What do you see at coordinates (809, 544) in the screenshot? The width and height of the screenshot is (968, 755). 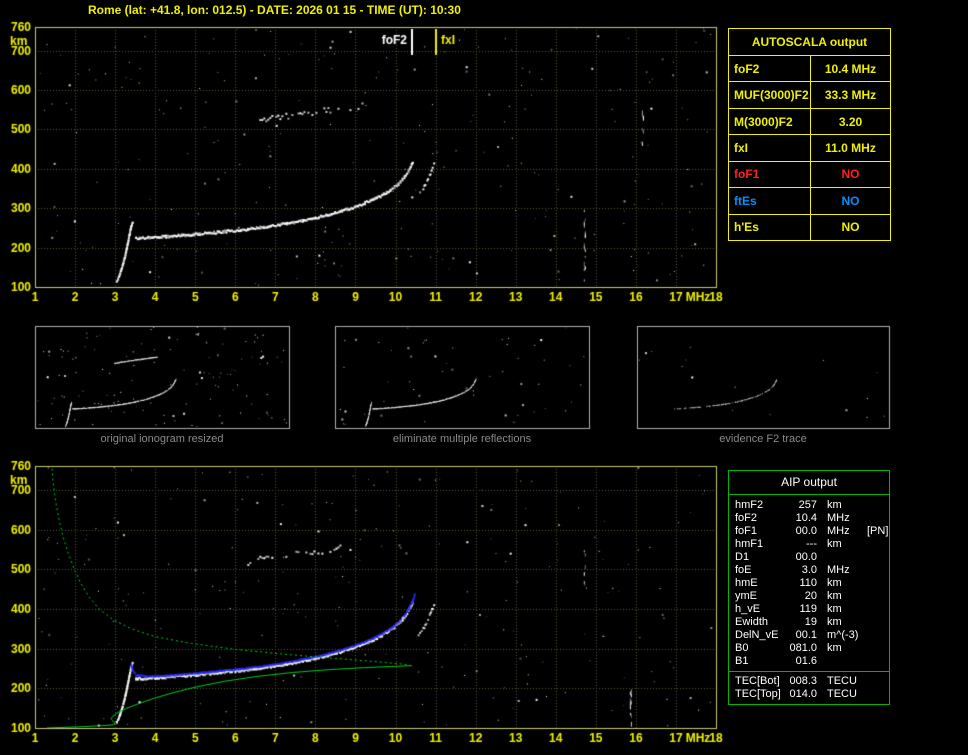 I see `table-row: hmF1 --- km` at bounding box center [809, 544].